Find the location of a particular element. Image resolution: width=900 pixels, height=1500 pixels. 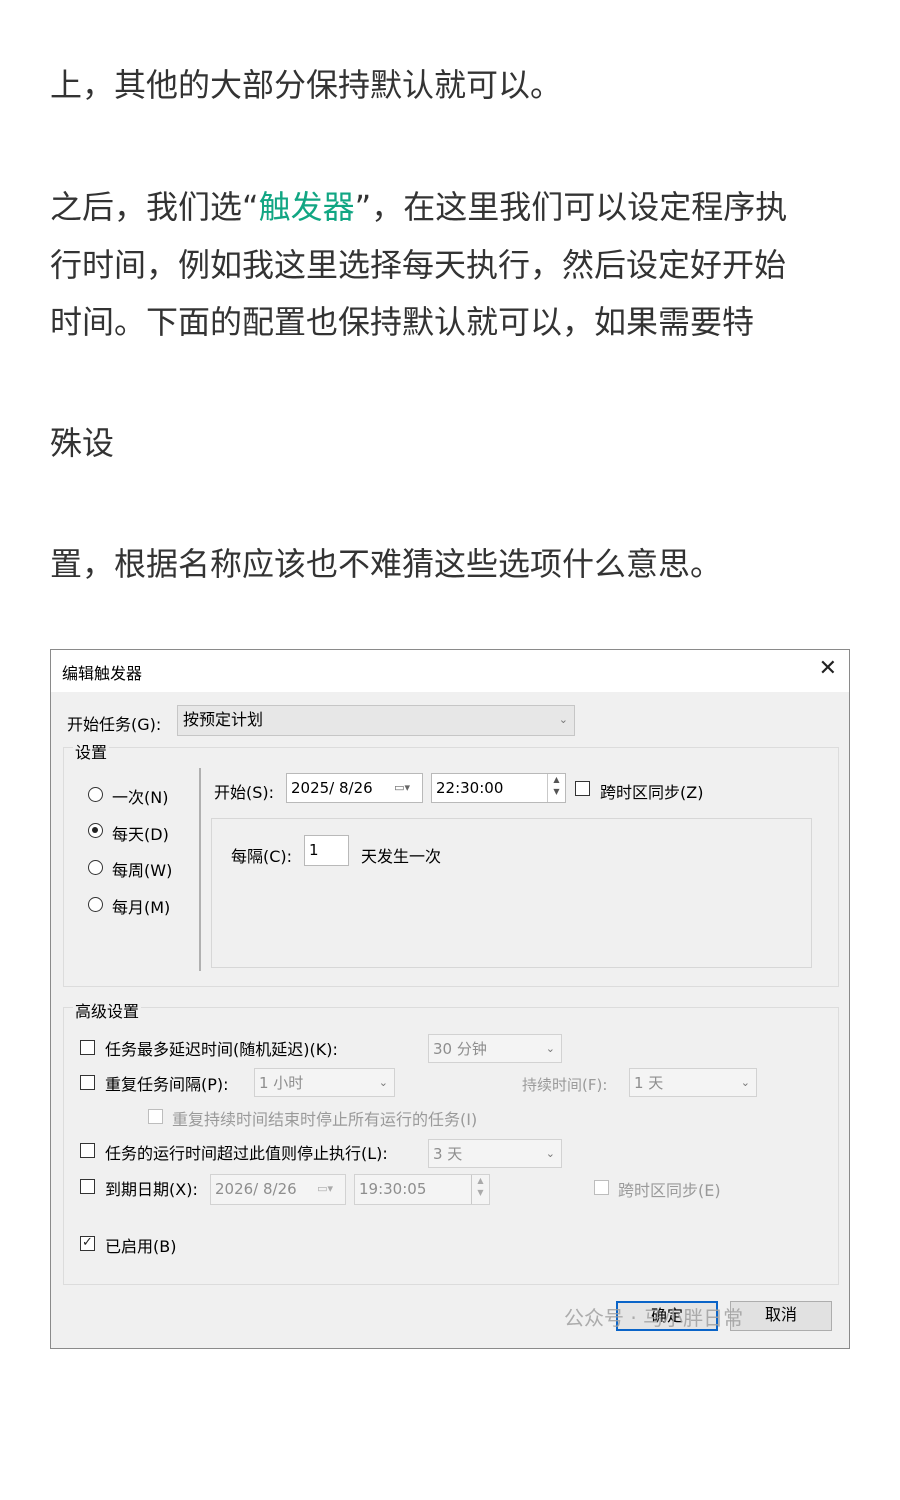

stop-exceed-label: 任务的运行时间超过此值则停止执行(L): is located at coordinates (246, 1153).